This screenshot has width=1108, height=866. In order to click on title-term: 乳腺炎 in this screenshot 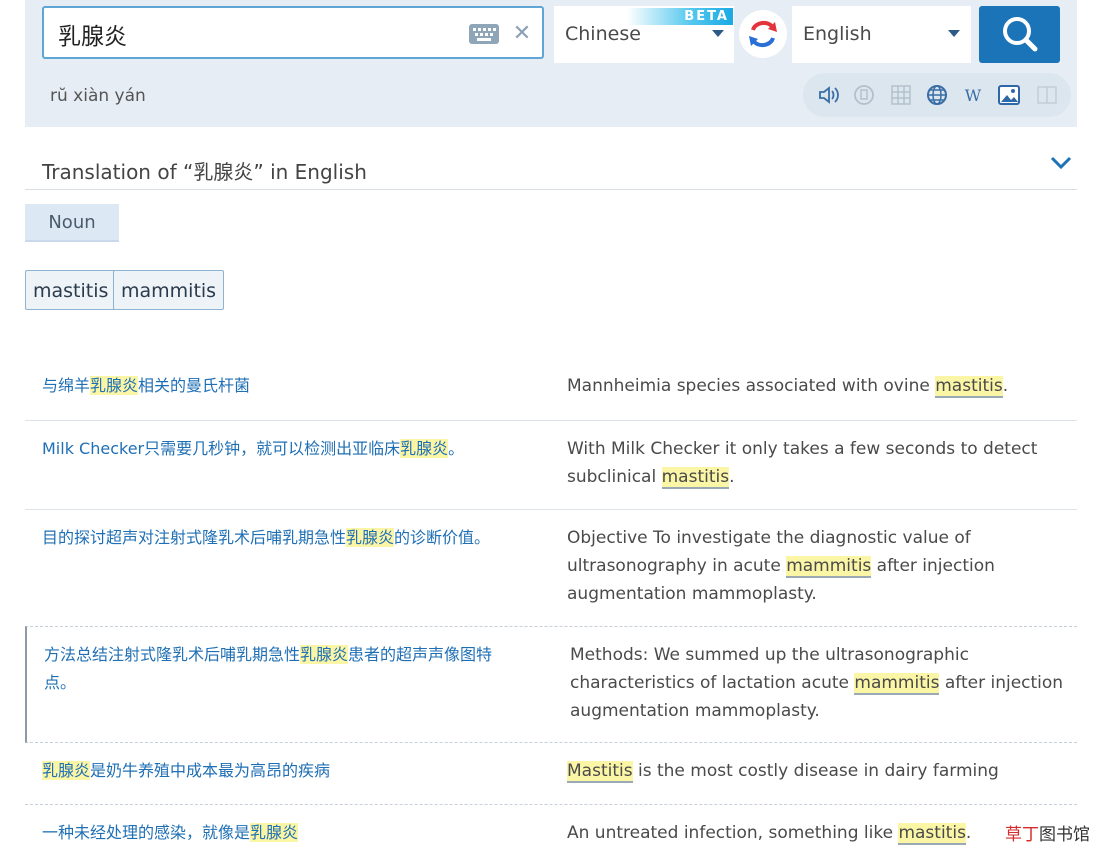, I will do `click(223, 172)`.